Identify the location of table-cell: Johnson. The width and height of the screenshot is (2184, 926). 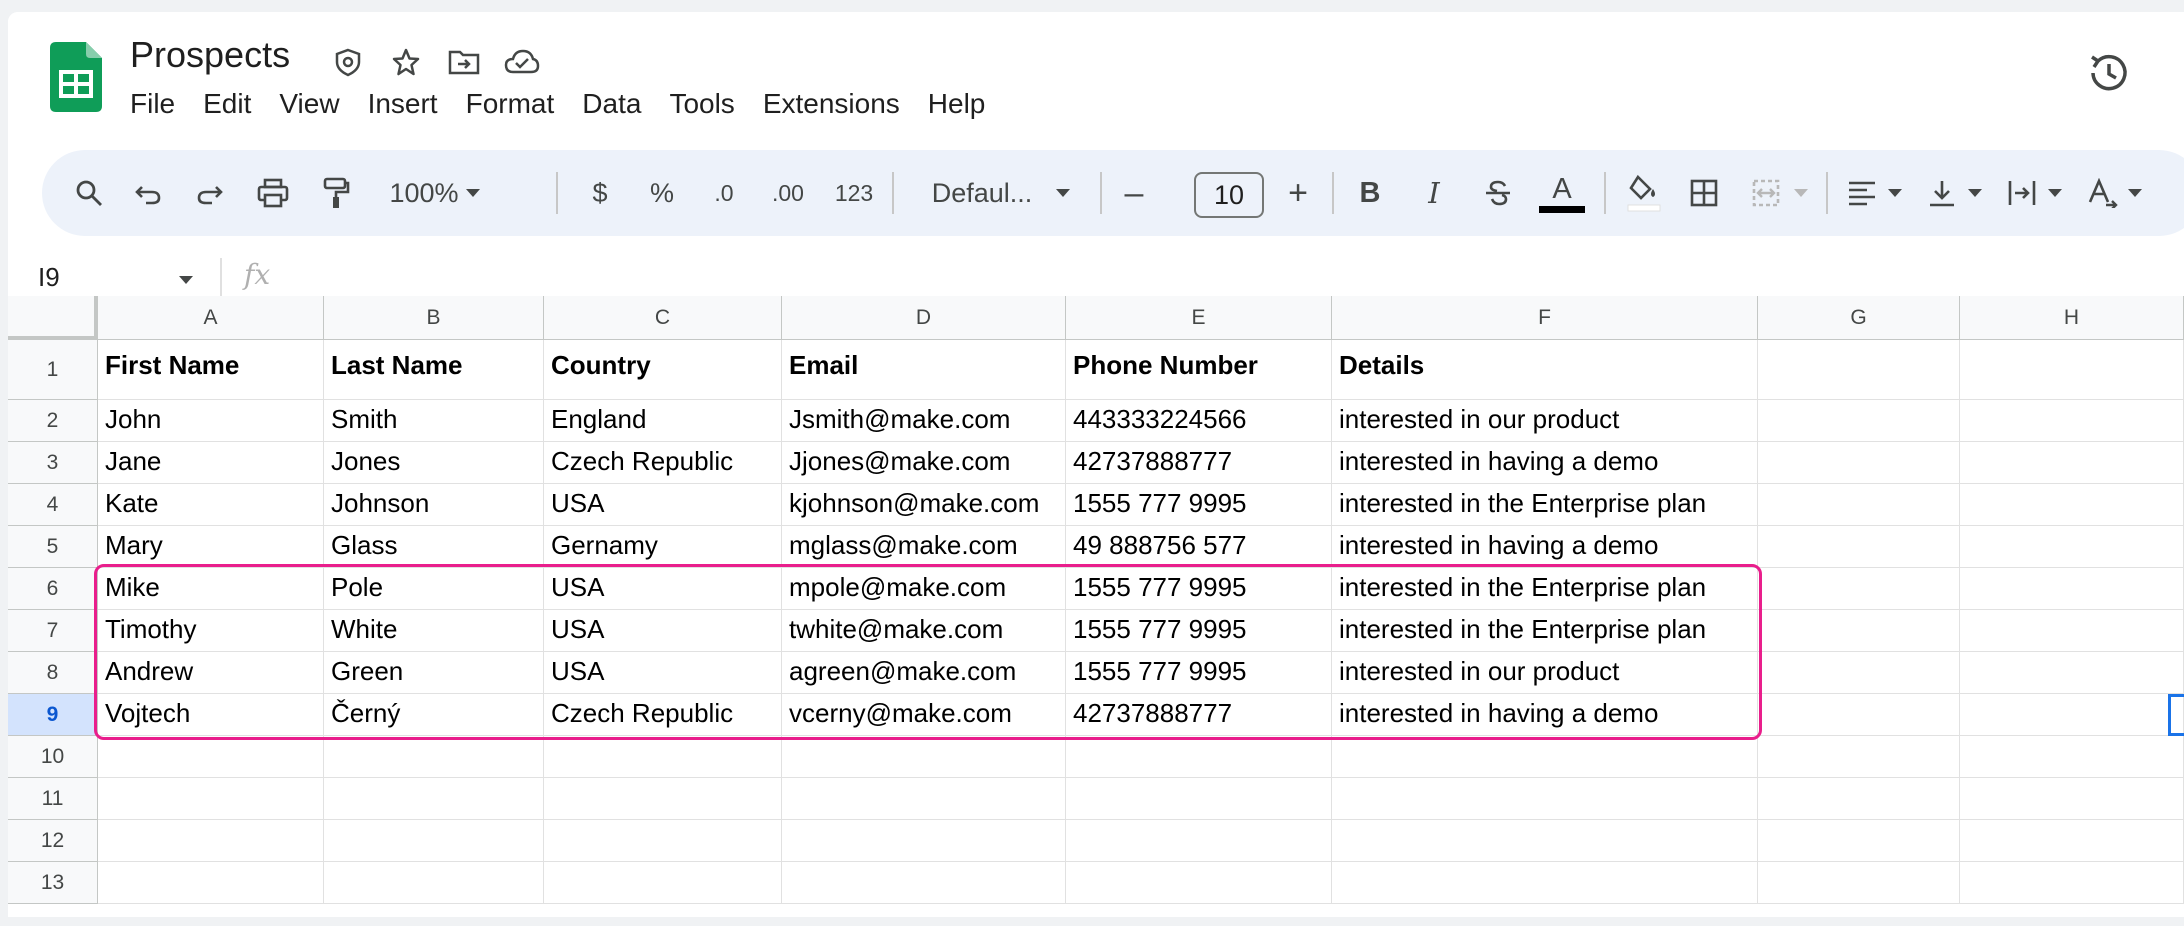
(434, 505).